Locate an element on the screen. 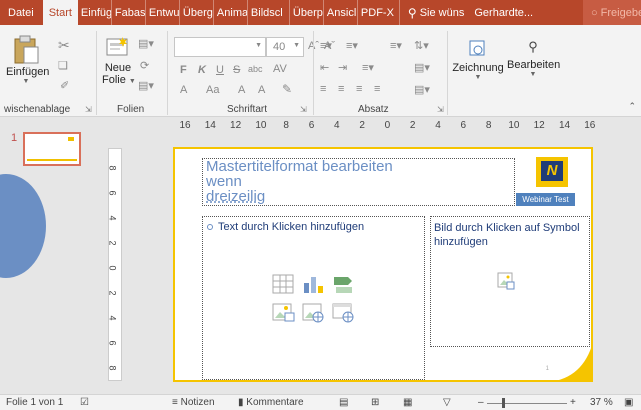 The width and height of the screenshot is (641, 410). italic-button: K is located at coordinates (202, 70).